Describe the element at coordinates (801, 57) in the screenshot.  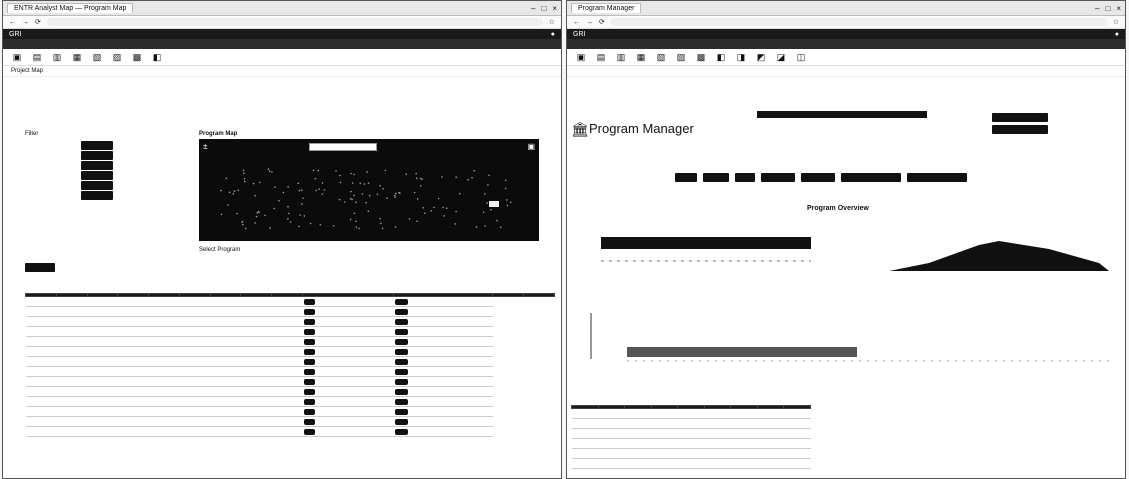
I see `tool-icon: ◫` at that location.